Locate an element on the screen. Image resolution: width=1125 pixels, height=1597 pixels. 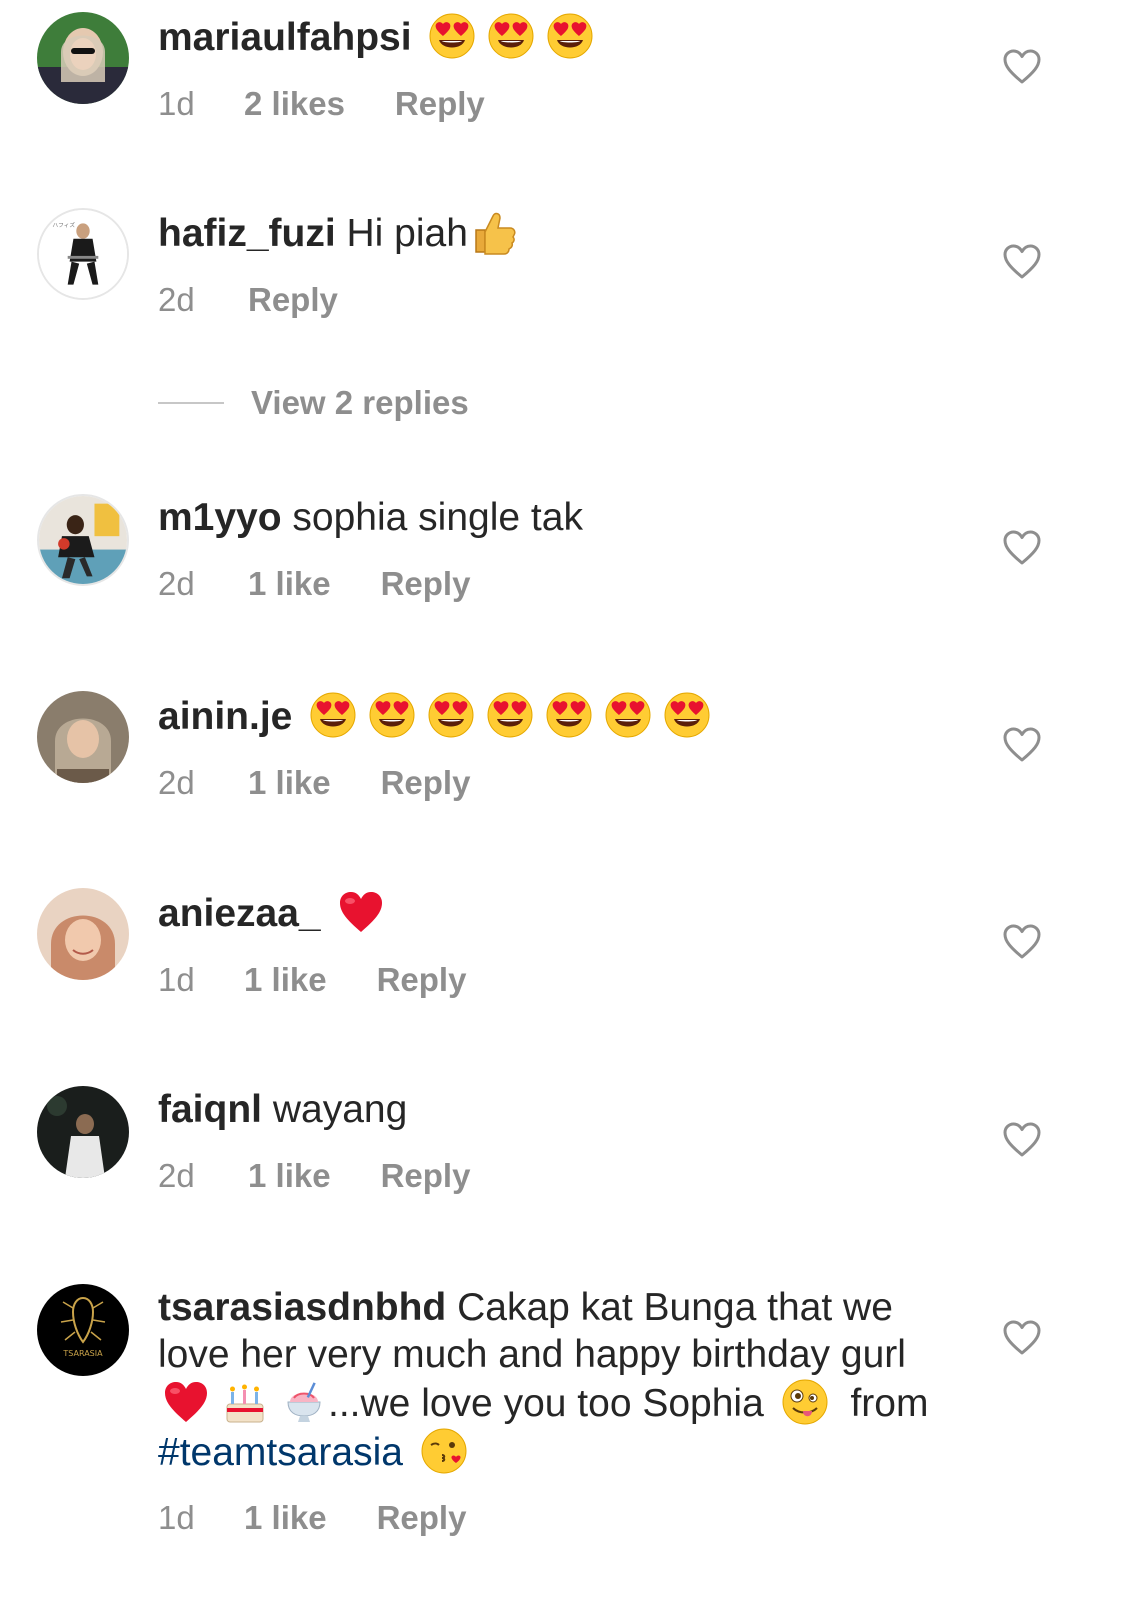
comment-body: Hi piah is located at coordinates (407, 233).